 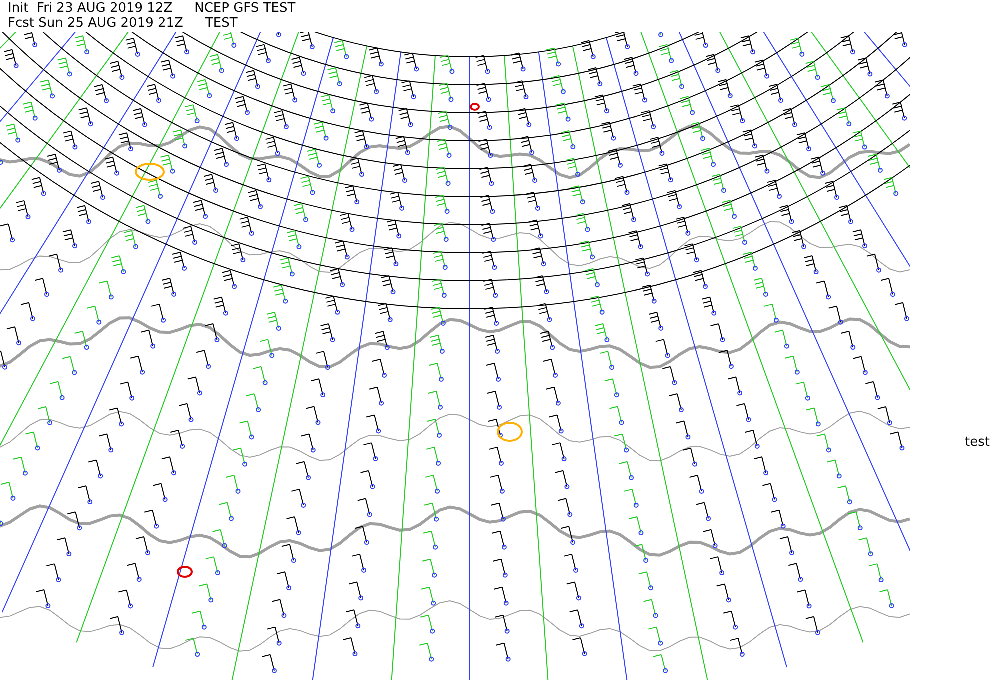 I want to click on map-title: TEST, so click(x=221, y=23).